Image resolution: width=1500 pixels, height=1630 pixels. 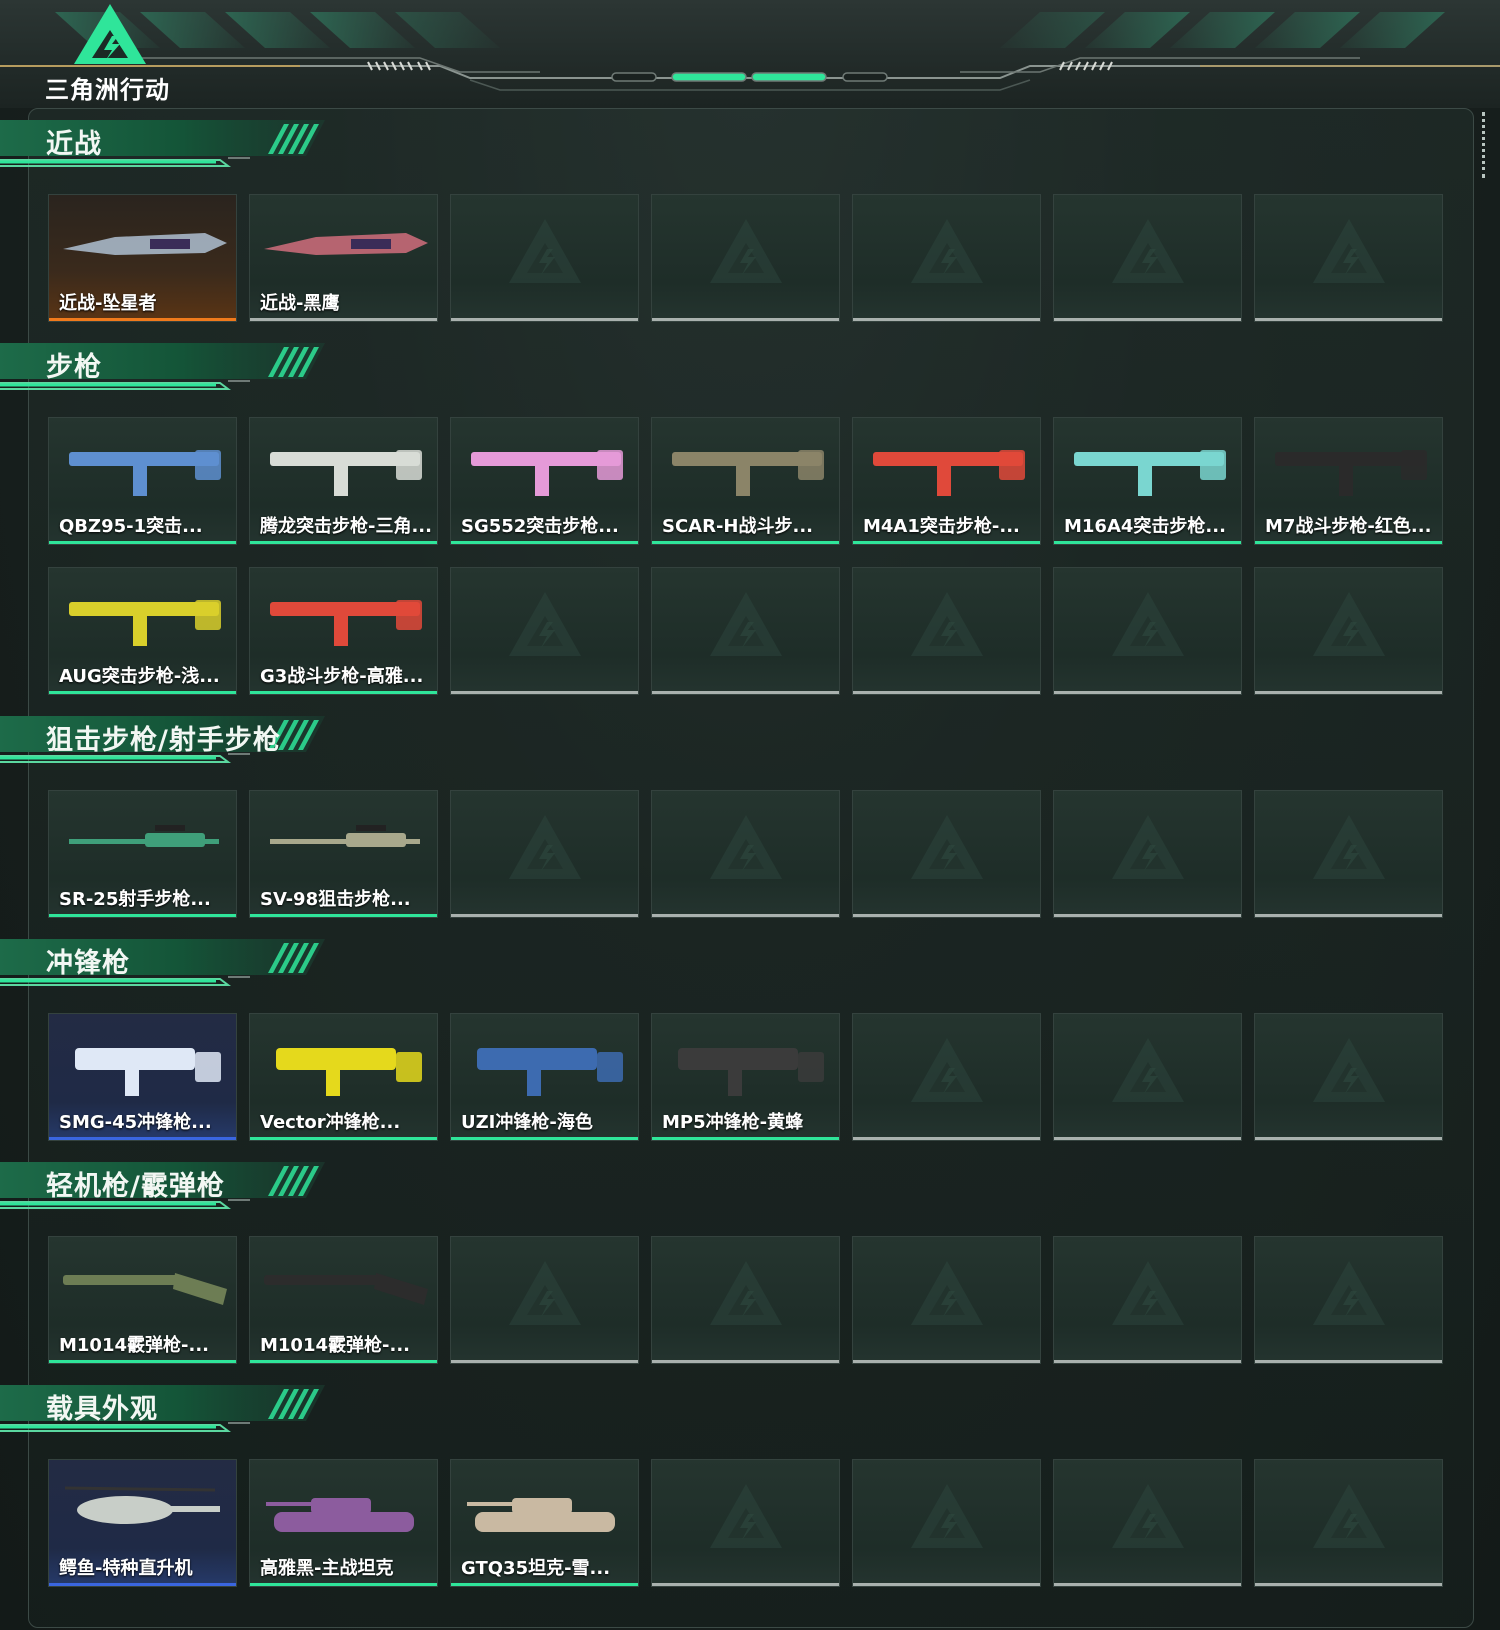 I want to click on skin-card: 近战-黑鹰, so click(x=343, y=258).